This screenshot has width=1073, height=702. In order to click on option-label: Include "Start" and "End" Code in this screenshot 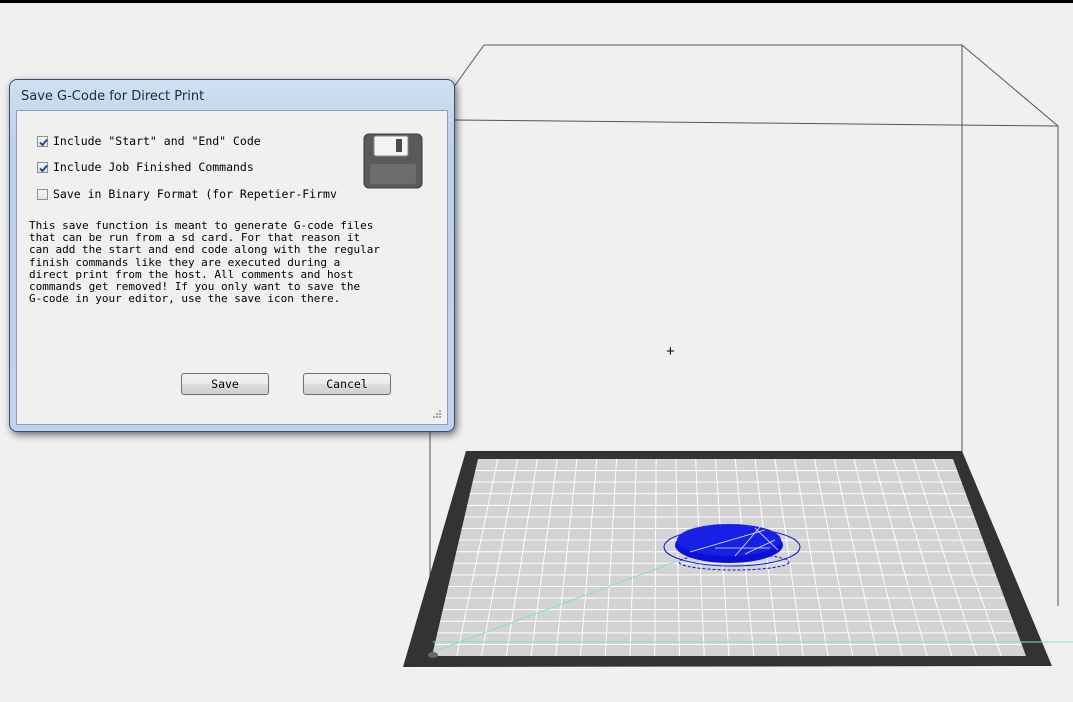, I will do `click(157, 141)`.